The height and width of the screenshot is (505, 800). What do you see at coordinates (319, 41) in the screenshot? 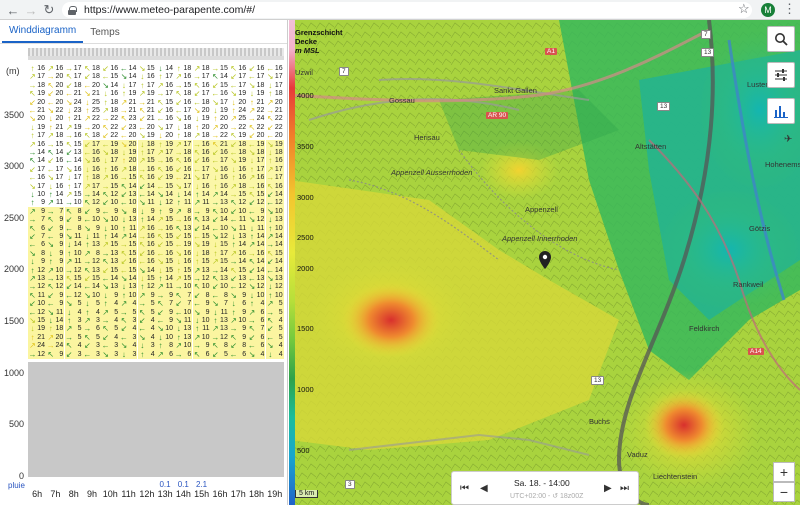
I see `legend-title: Grenzschicht Decke m MSL` at bounding box center [319, 41].